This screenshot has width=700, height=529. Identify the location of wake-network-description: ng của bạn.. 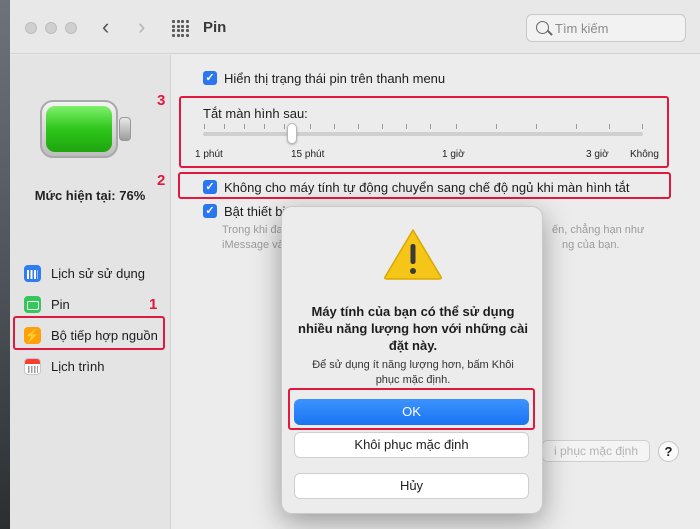
(591, 245).